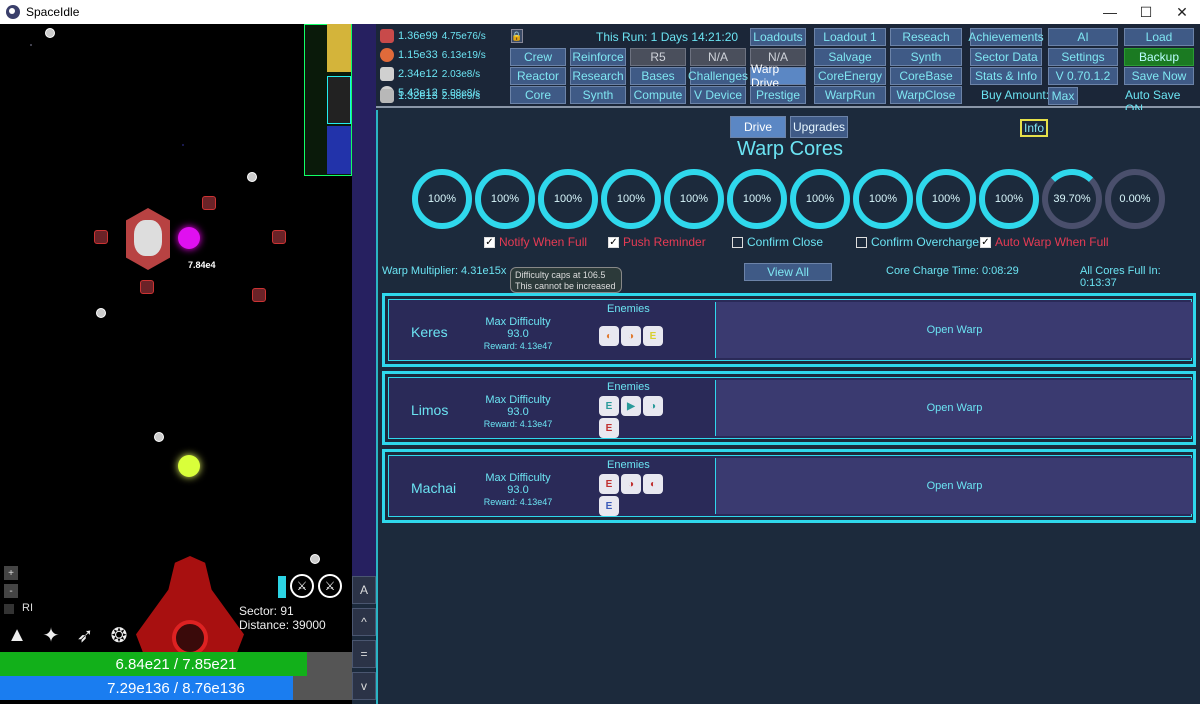  I want to click on confirm-overcharge-checkbox, so click(861, 242).